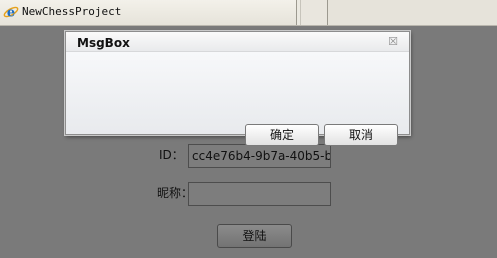  I want to click on ie-e-icon: e, so click(11, 12).